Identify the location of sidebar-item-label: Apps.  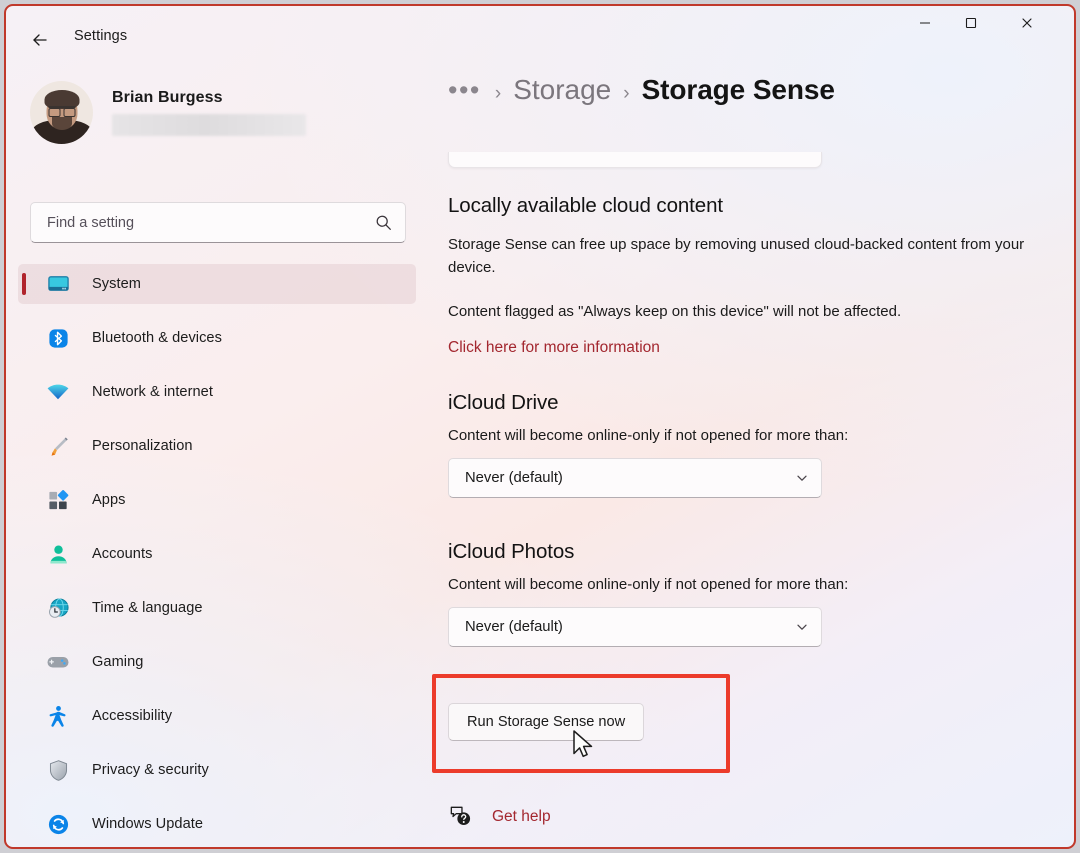
(109, 500).